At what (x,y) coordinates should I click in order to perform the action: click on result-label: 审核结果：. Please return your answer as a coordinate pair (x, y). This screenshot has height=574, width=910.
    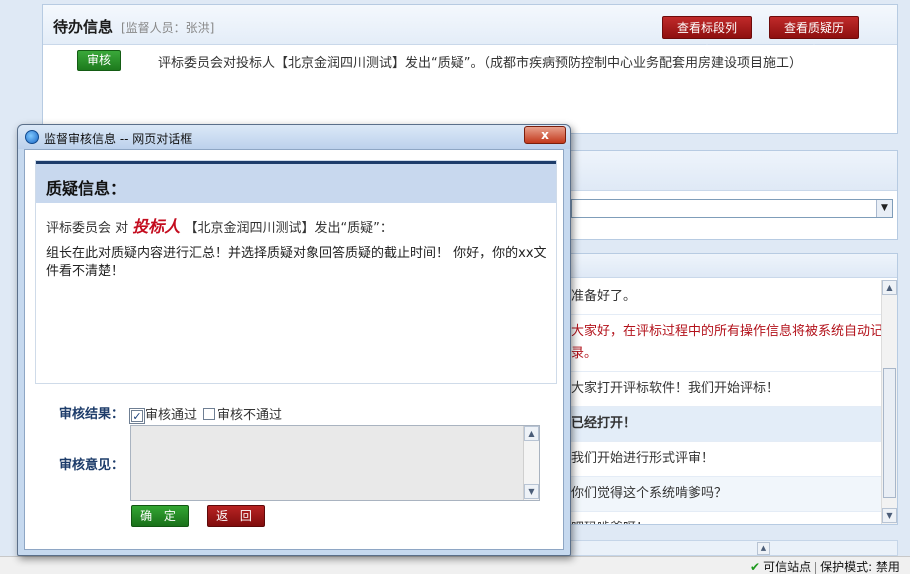
    Looking at the image, I should click on (92, 414).